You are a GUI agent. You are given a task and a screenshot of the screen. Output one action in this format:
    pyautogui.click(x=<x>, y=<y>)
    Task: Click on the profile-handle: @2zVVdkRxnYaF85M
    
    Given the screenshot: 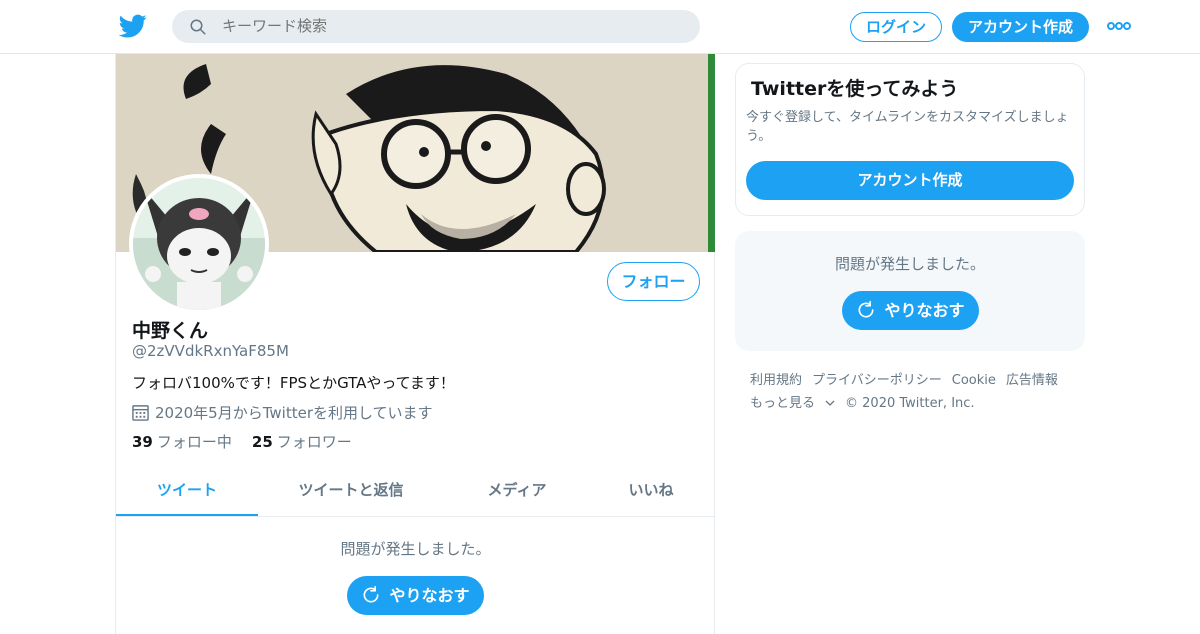 What is the action you would take?
    pyautogui.click(x=210, y=351)
    